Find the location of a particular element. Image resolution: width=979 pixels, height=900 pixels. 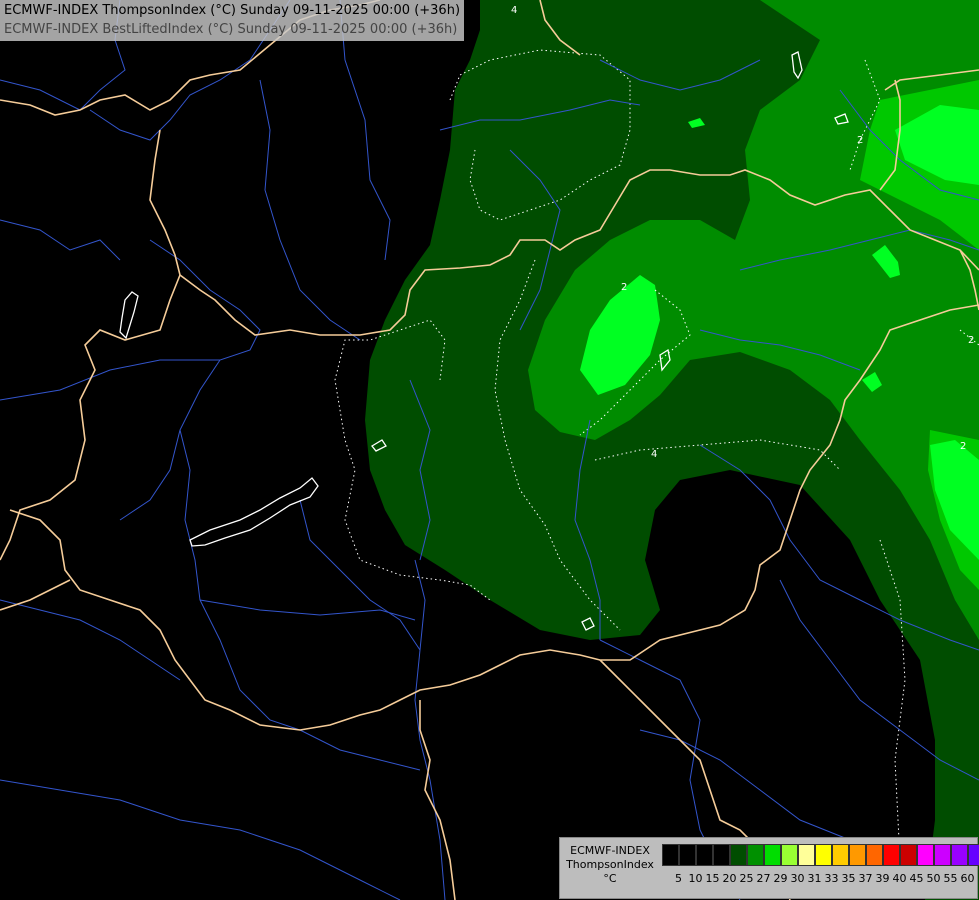

legend-tick: 55 is located at coordinates (950, 878).